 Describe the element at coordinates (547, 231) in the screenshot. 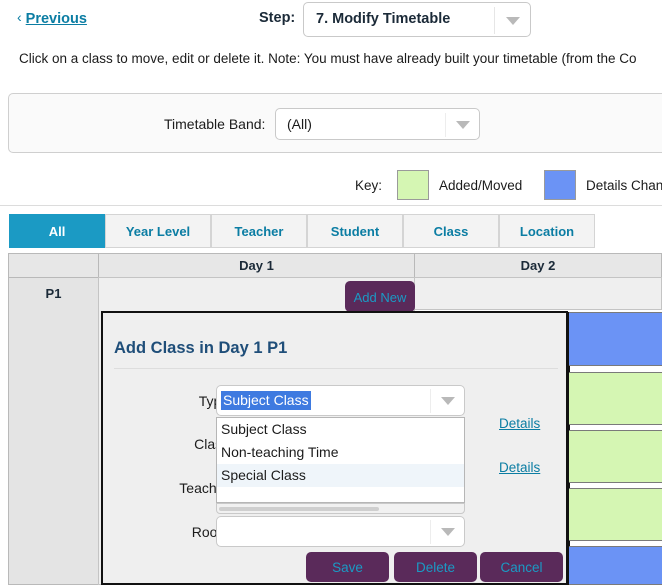

I see `tab-location: Location` at that location.